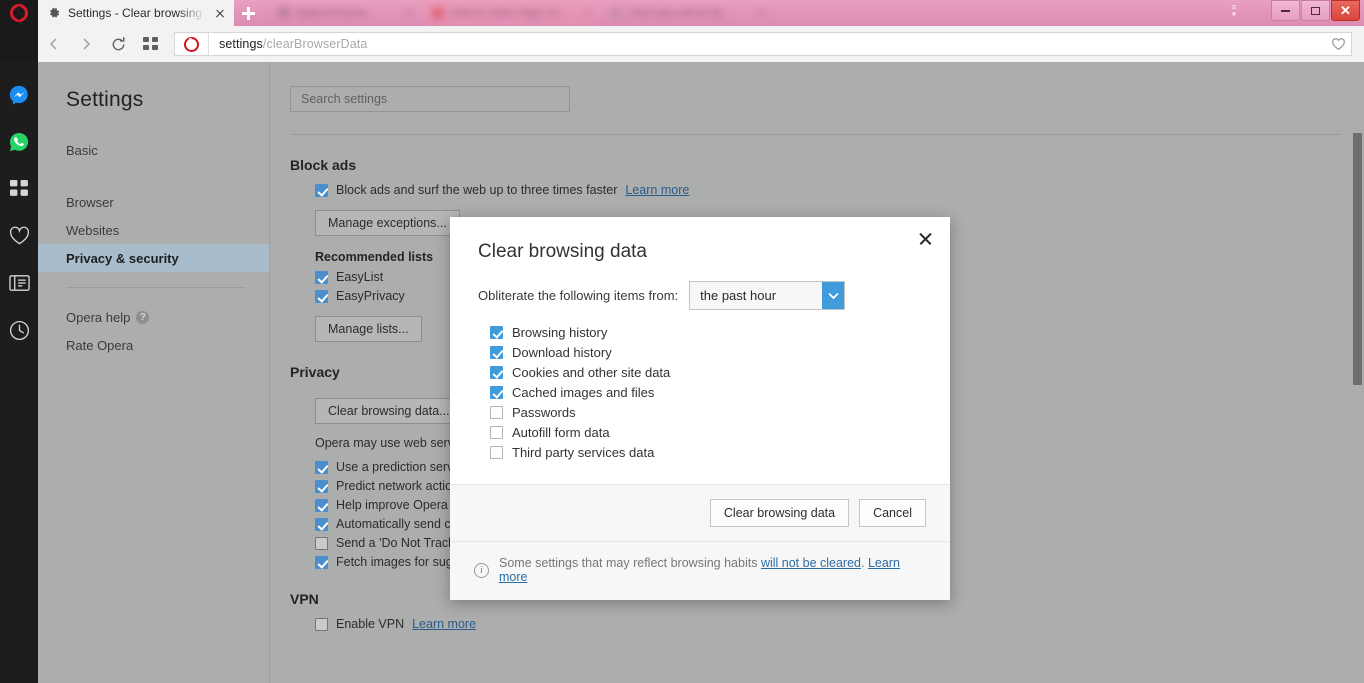 The image size is (1364, 683). Describe the element at coordinates (578, 295) in the screenshot. I see `obliterate-label: Obliterate the following items from:` at that location.